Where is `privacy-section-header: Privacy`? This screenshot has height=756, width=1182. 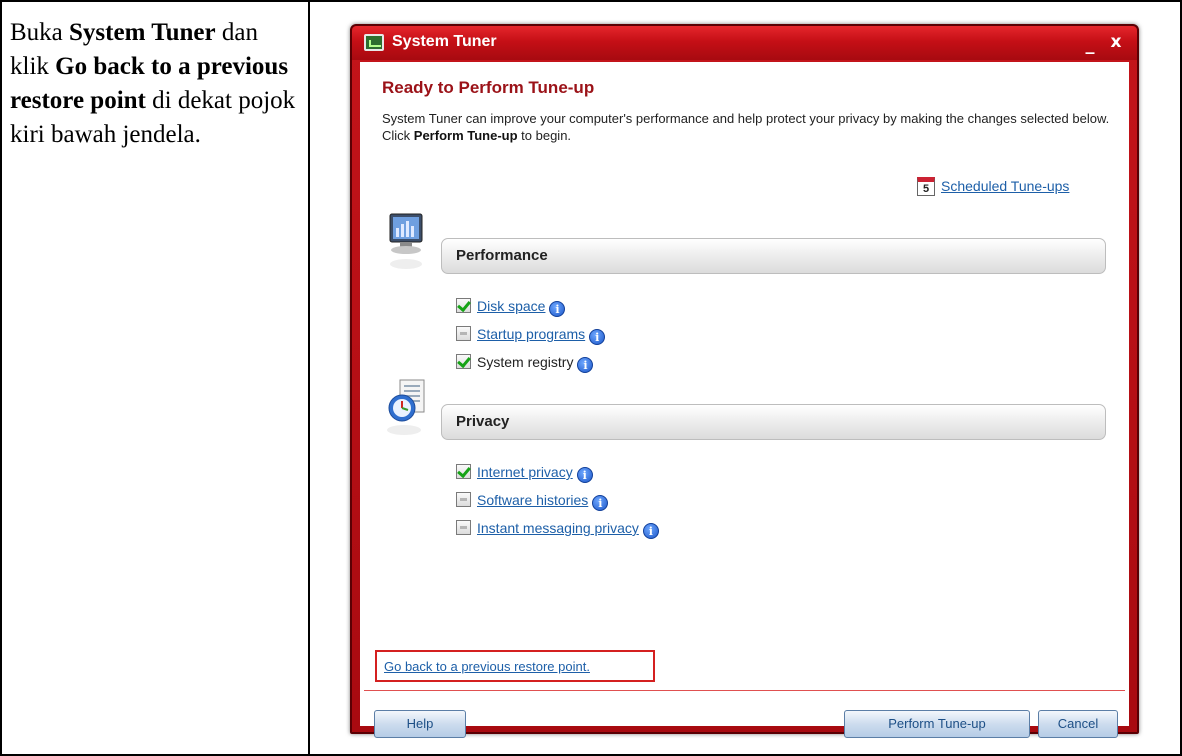 privacy-section-header: Privacy is located at coordinates (773, 422).